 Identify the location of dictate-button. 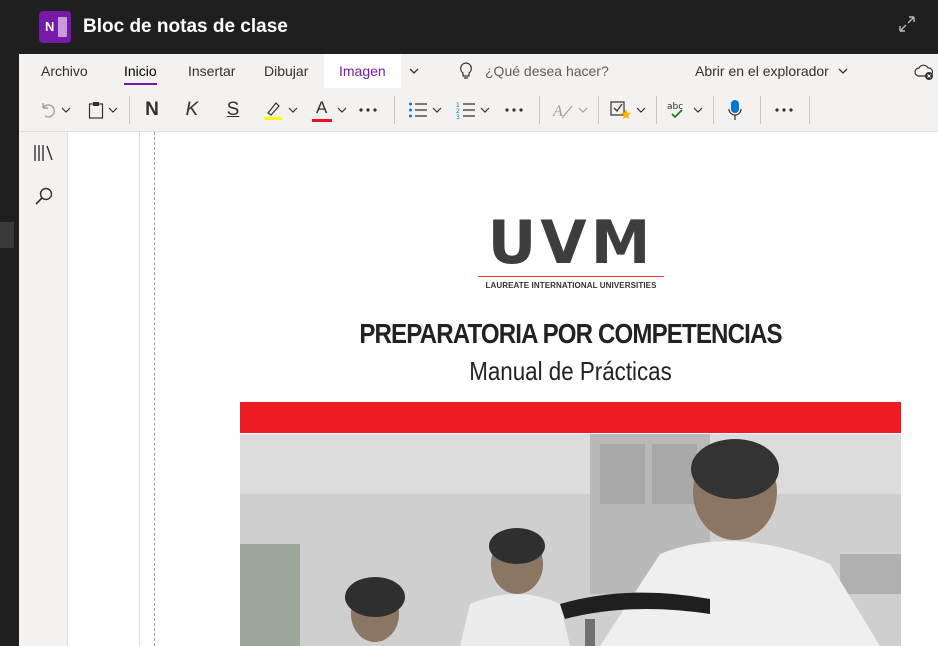
(735, 110).